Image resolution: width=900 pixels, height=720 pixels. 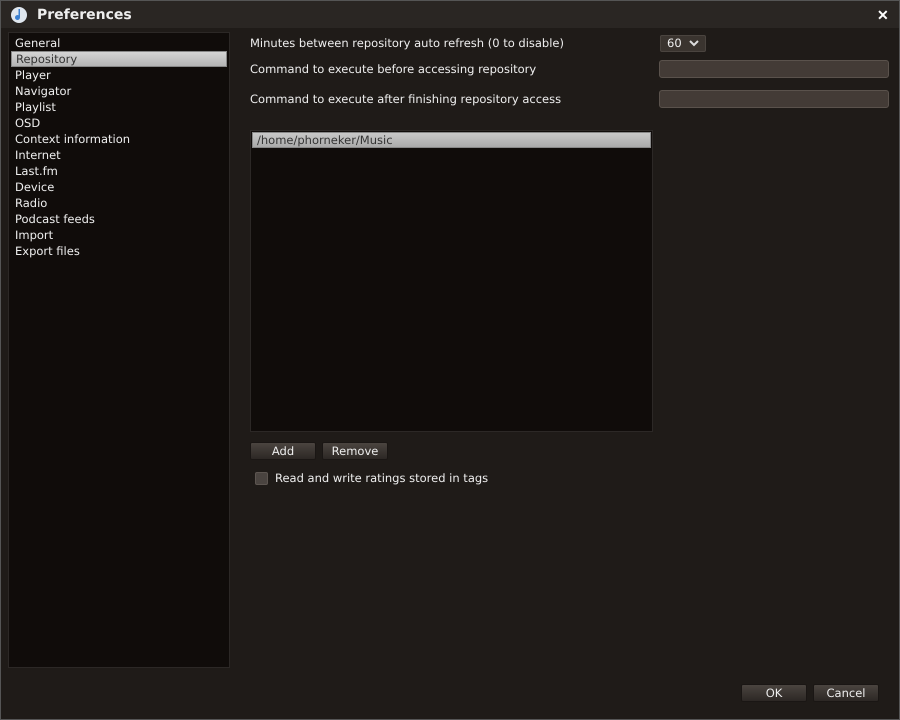 What do you see at coordinates (119, 203) in the screenshot?
I see `sidebar-item: Radio` at bounding box center [119, 203].